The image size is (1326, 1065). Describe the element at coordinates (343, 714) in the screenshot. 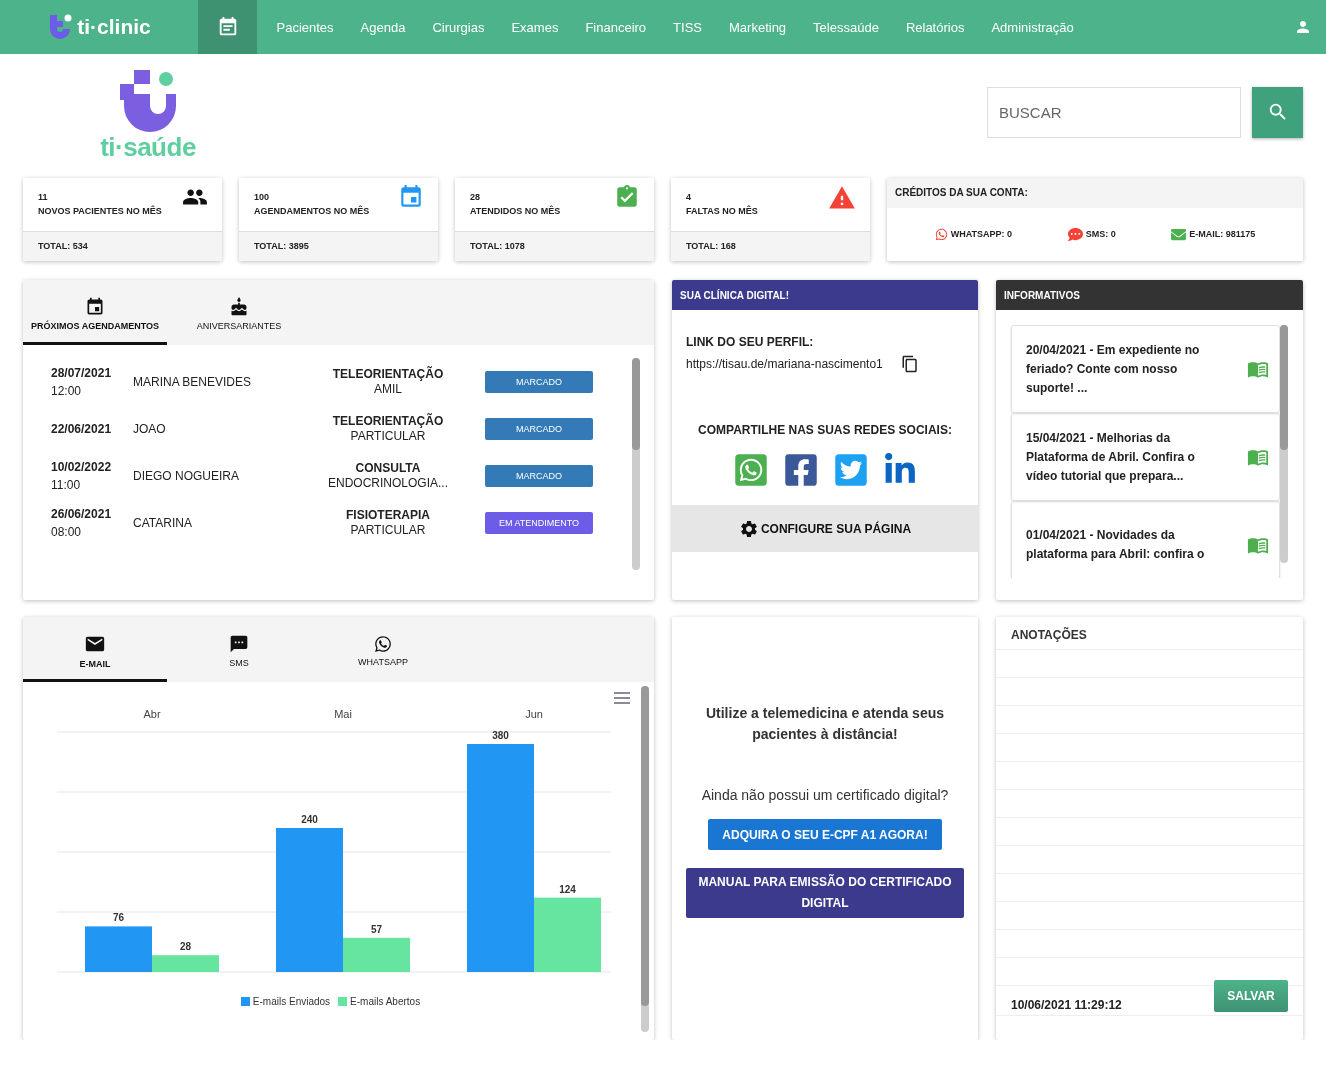

I see `axis-label: Mai` at that location.